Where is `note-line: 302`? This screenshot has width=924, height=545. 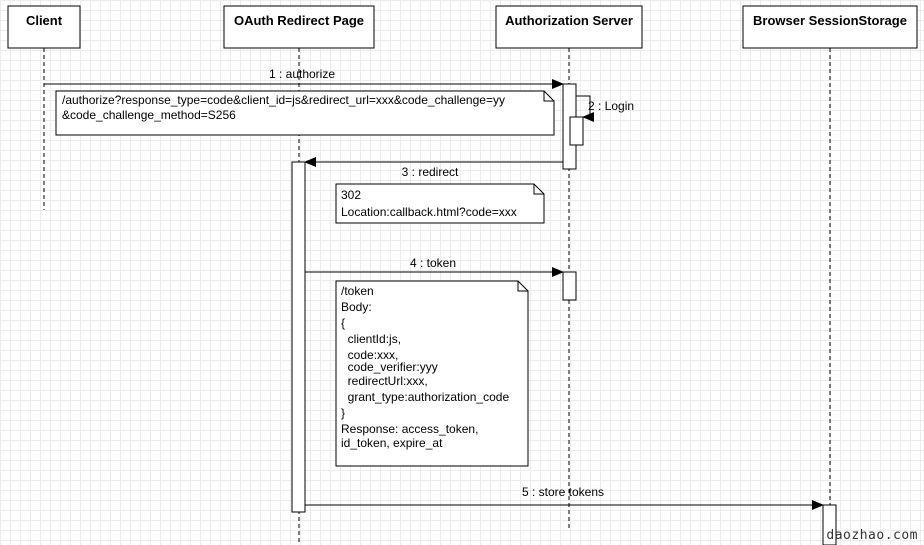
note-line: 302 is located at coordinates (351, 195).